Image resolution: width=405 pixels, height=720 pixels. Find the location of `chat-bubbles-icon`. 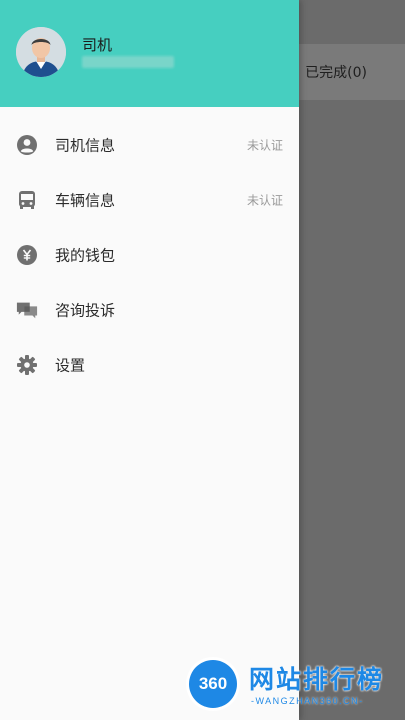

chat-bubbles-icon is located at coordinates (27, 310).